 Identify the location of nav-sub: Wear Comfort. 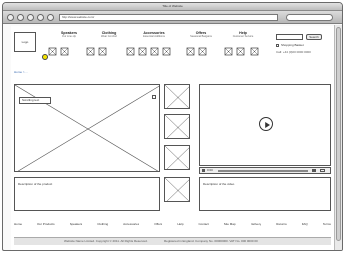
(109, 37).